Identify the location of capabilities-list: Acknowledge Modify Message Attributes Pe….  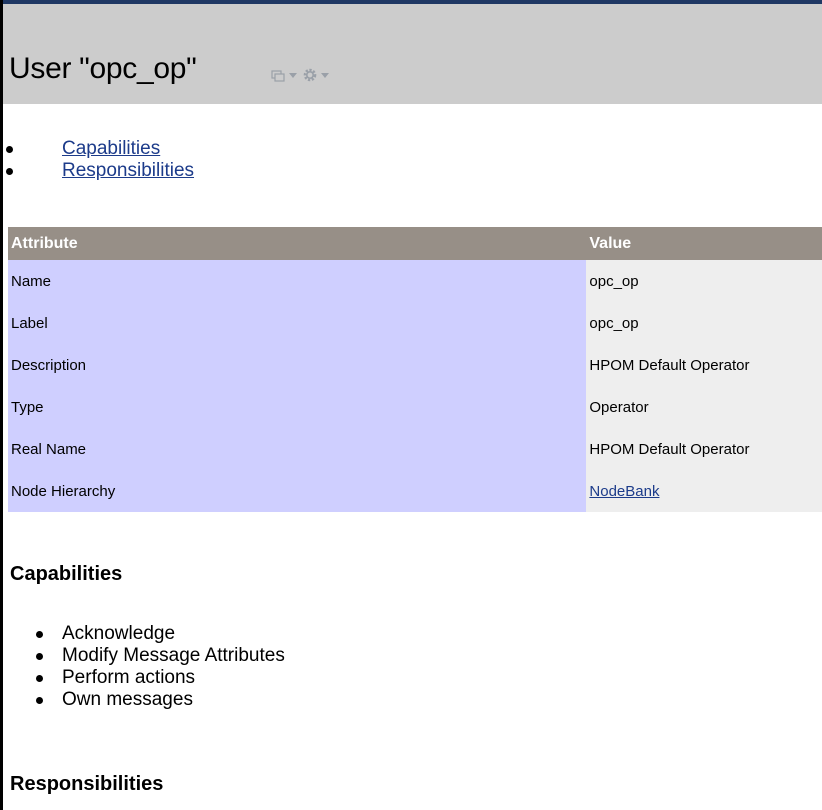
(160, 667).